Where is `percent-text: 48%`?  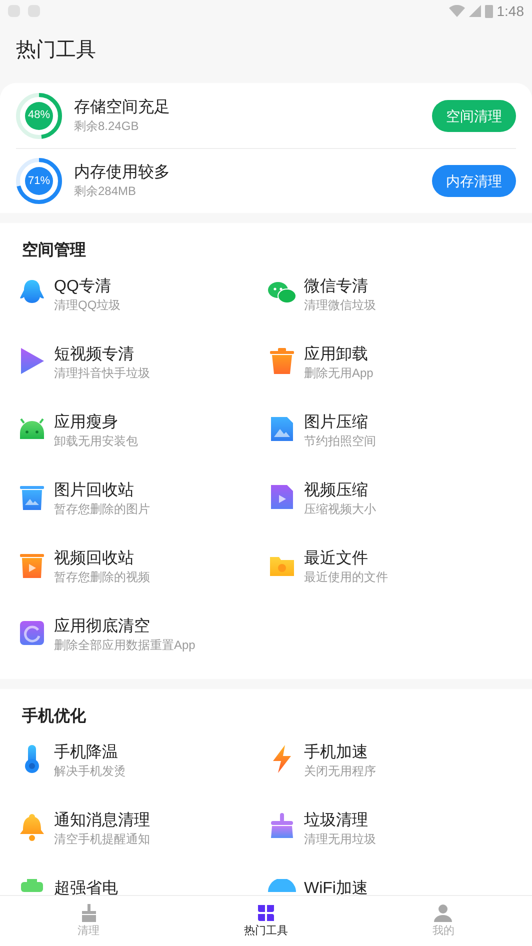
percent-text: 48% is located at coordinates (39, 116).